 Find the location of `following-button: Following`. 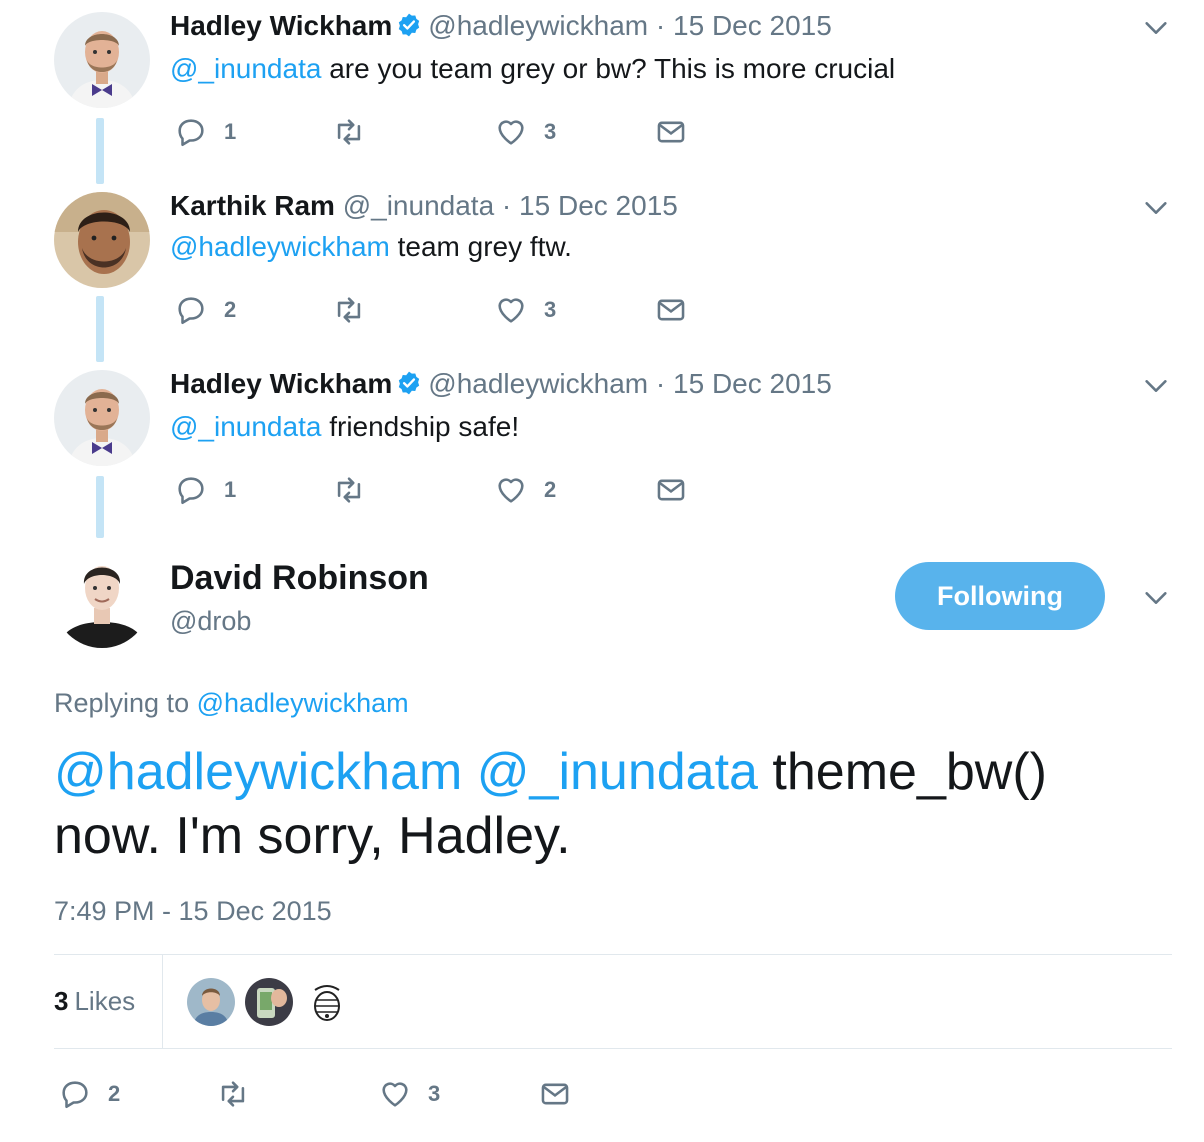

following-button: Following is located at coordinates (1000, 596).